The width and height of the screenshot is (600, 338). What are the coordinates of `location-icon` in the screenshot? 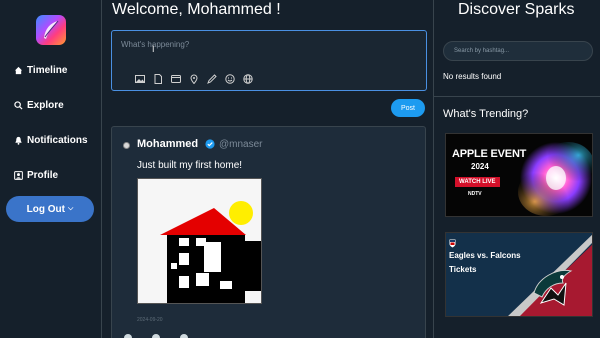 It's located at (194, 79).